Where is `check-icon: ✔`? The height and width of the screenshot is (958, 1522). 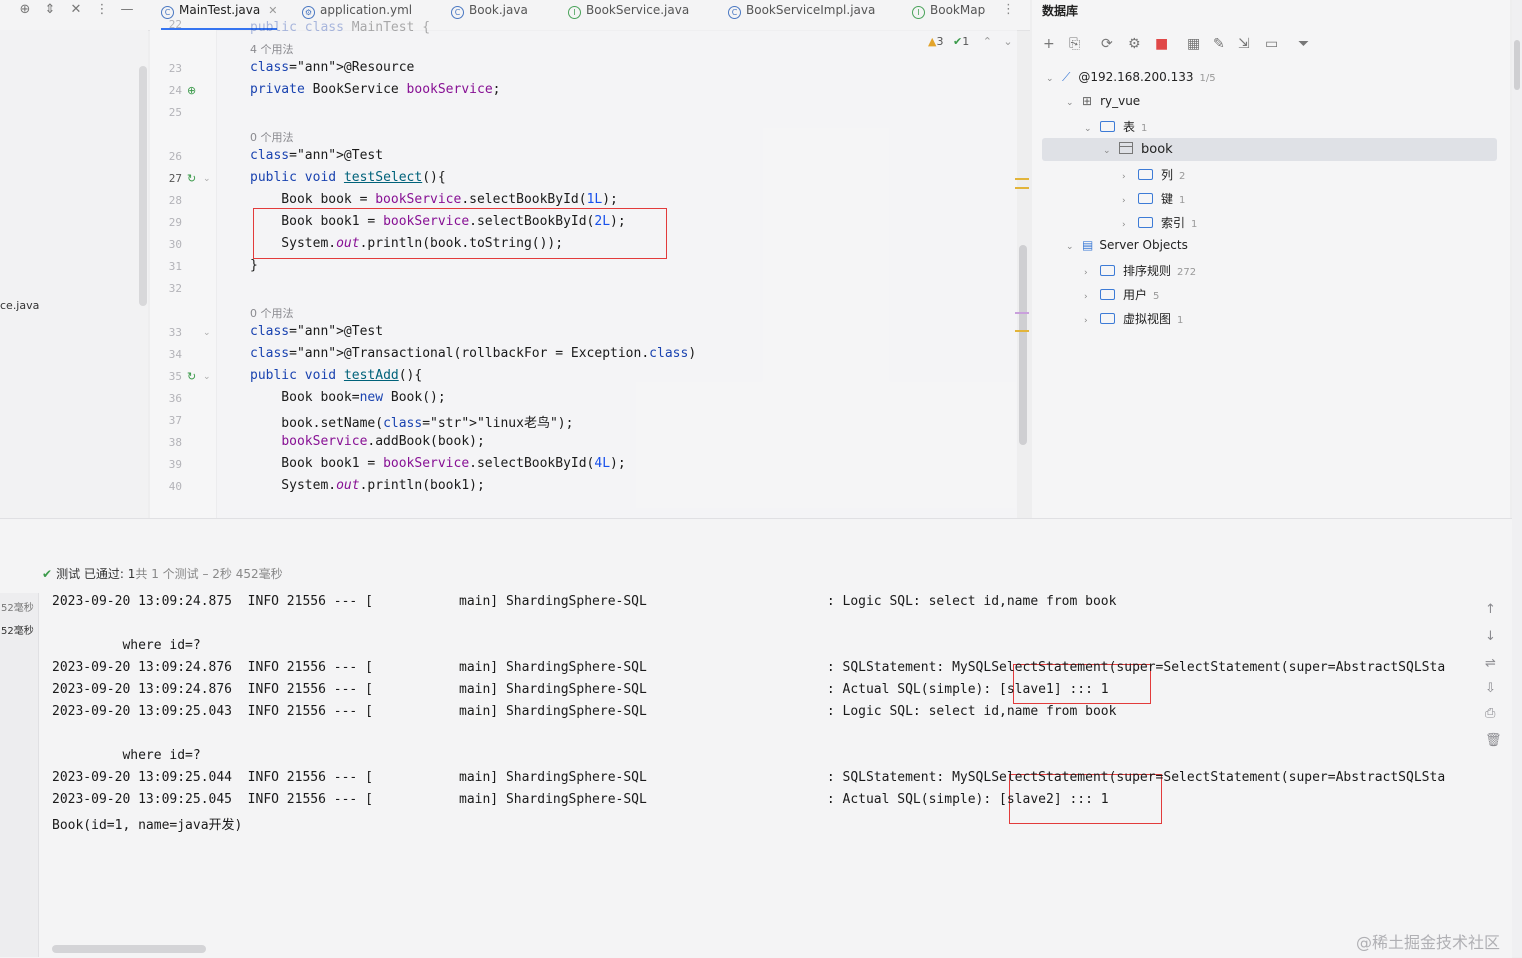
check-icon: ✔ is located at coordinates (957, 41).